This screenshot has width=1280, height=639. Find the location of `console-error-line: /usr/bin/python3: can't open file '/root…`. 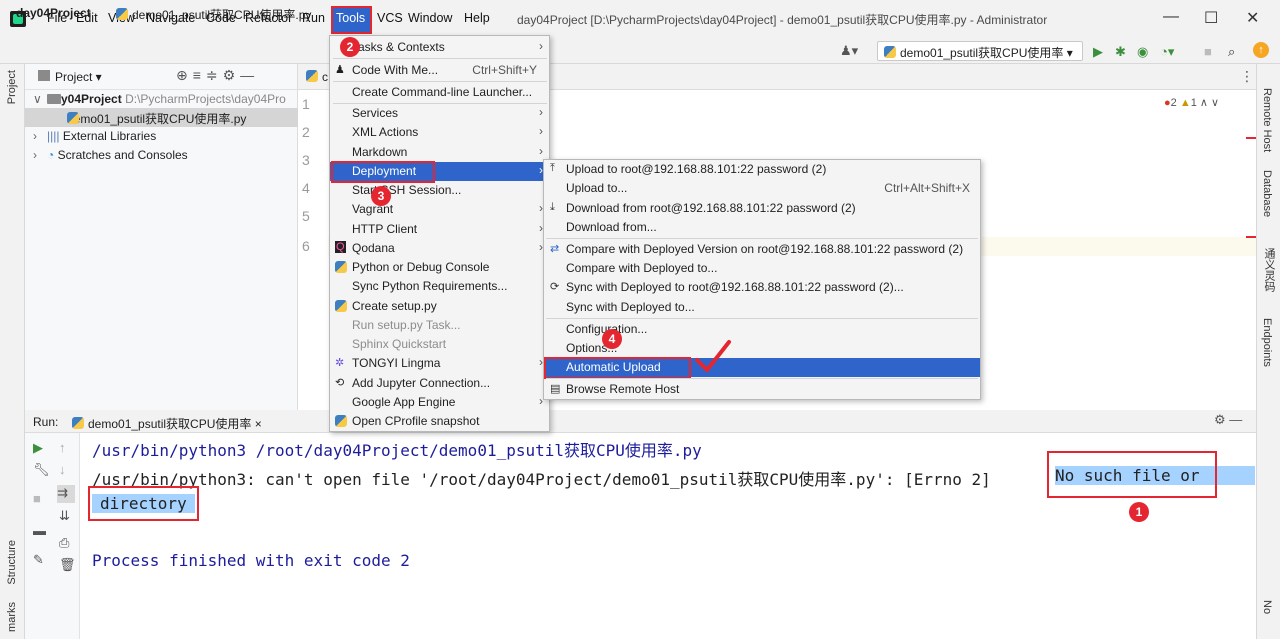

console-error-line: /usr/bin/python3: can't open file '/root… is located at coordinates (541, 479).